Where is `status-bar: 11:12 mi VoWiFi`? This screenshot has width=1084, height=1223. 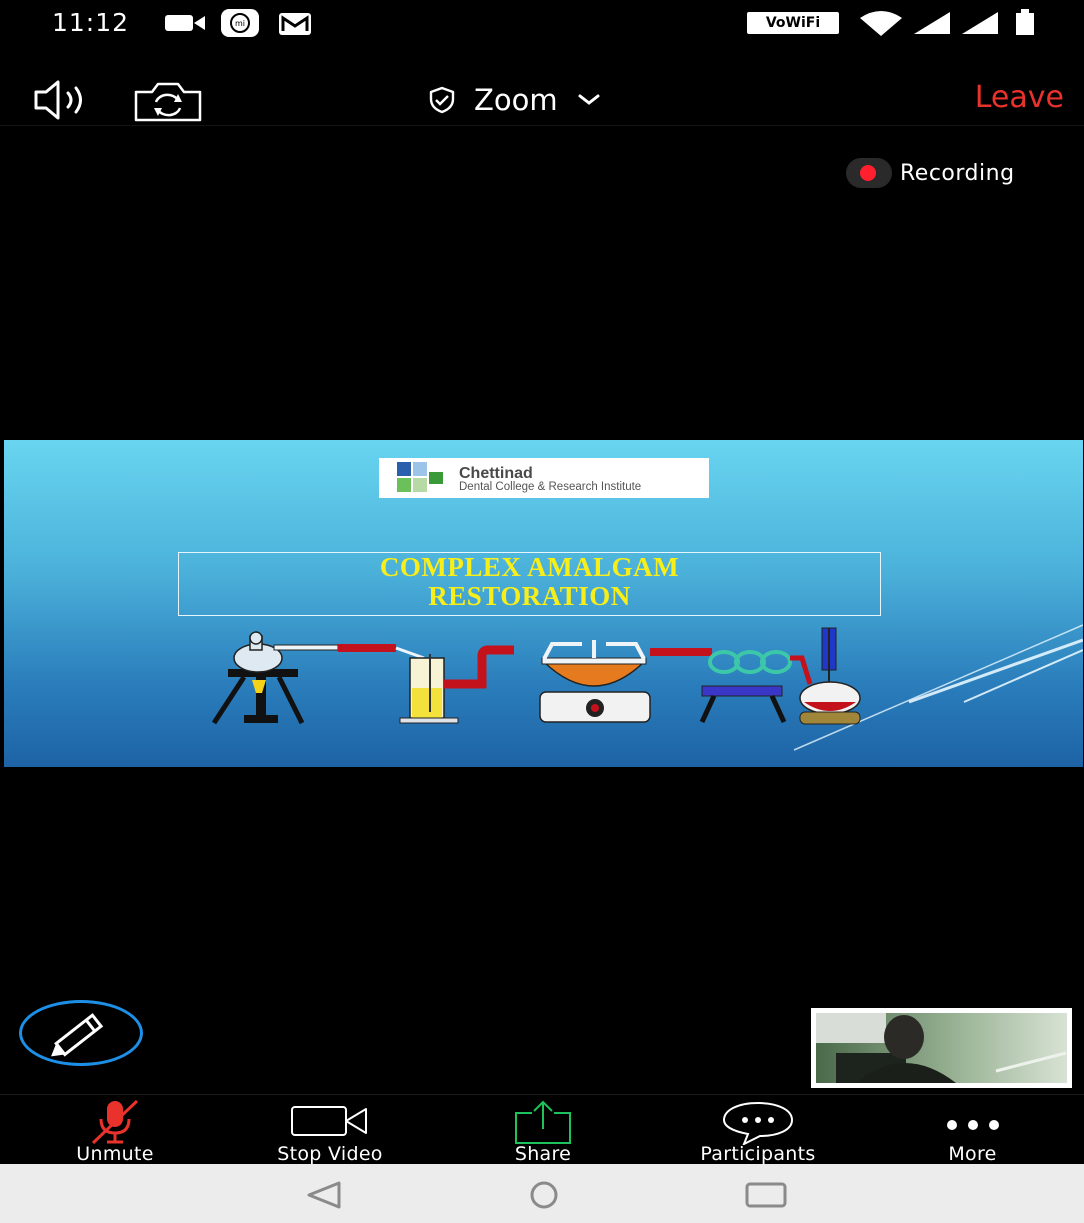 status-bar: 11:12 mi VoWiFi is located at coordinates (542, 24).